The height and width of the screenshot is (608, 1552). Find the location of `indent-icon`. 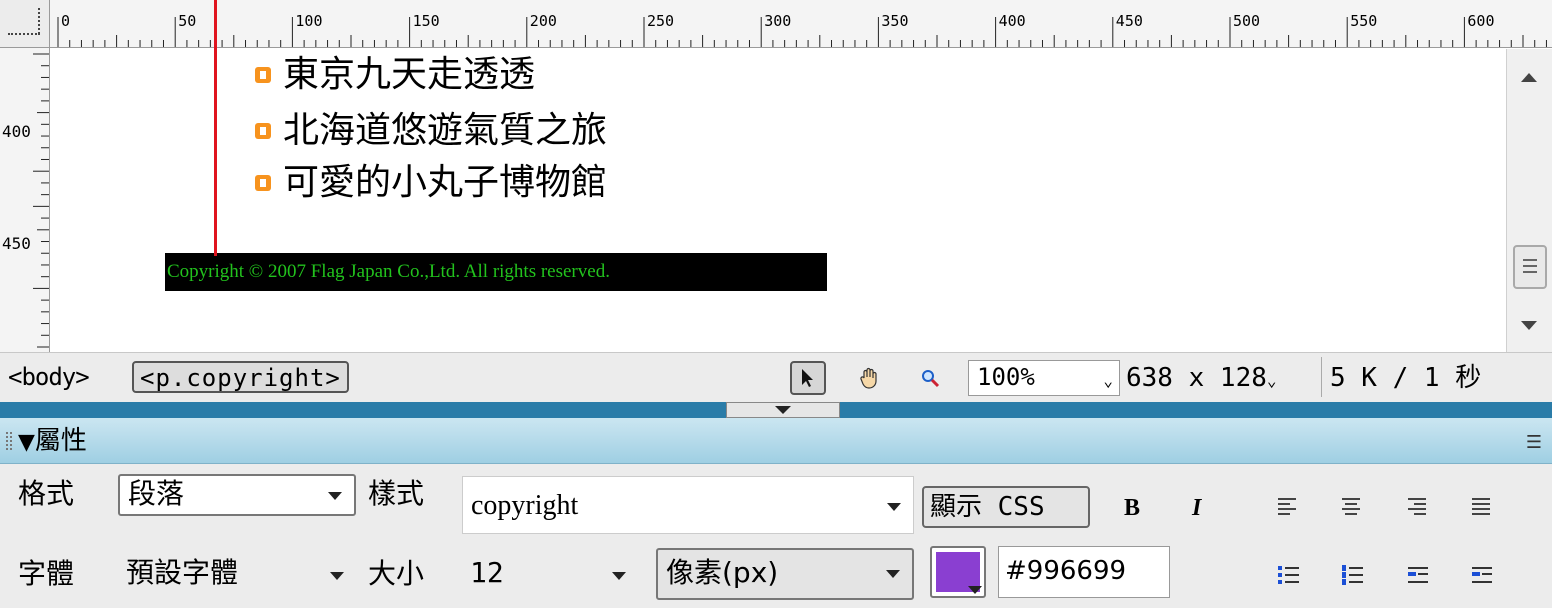

indent-icon is located at coordinates (1483, 575).